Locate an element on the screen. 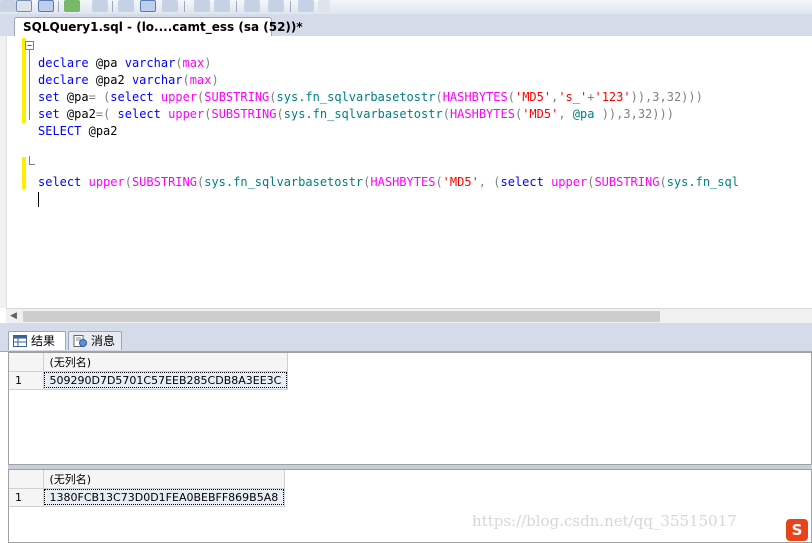  result-cell: 509290D7D5701C57EEB285CDB8A3EE3C is located at coordinates (166, 380).